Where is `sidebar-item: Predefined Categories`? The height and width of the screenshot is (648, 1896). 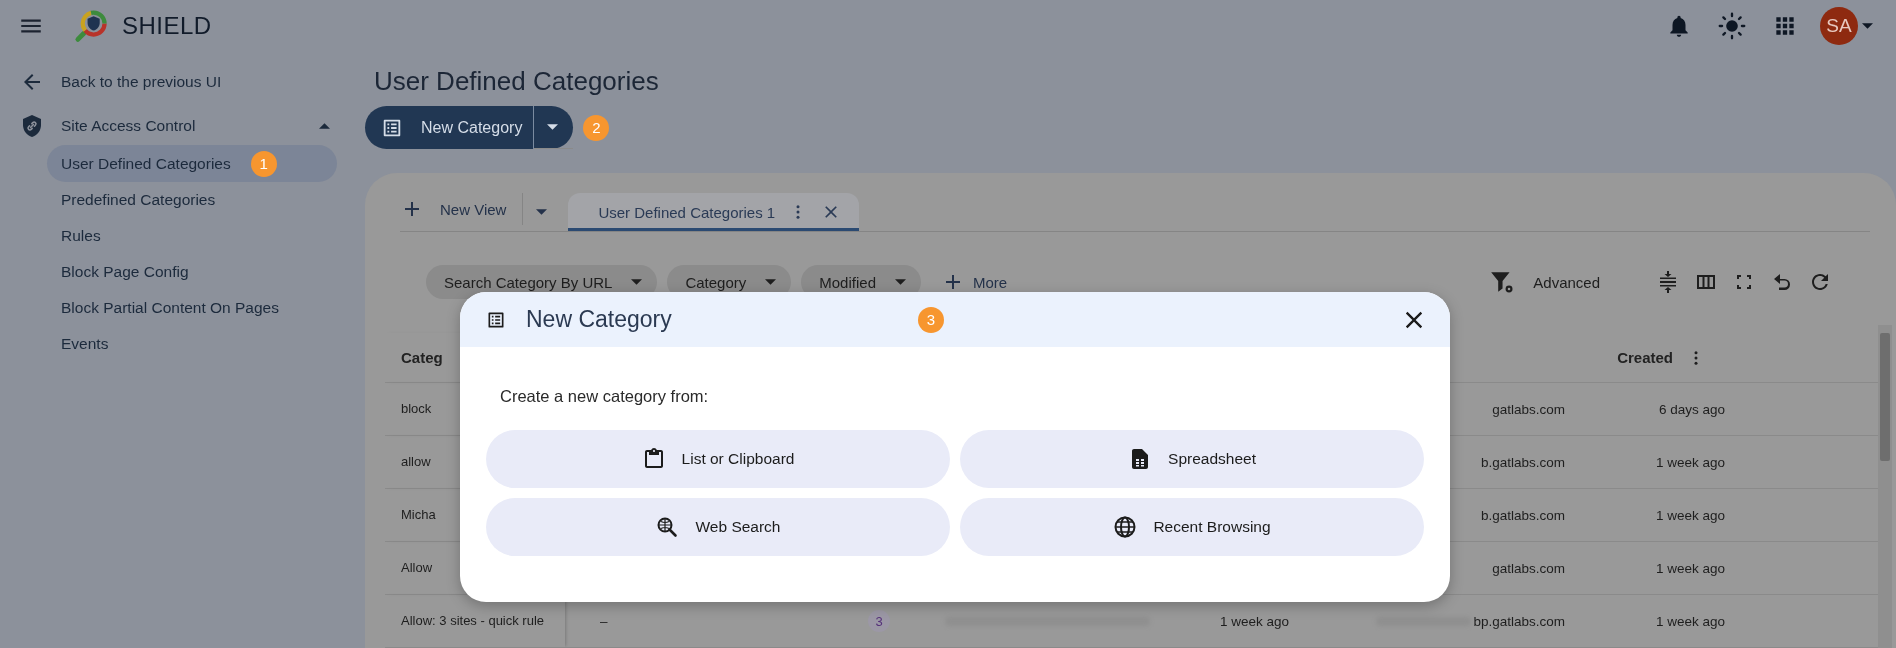
sidebar-item: Predefined Categories is located at coordinates (192, 199).